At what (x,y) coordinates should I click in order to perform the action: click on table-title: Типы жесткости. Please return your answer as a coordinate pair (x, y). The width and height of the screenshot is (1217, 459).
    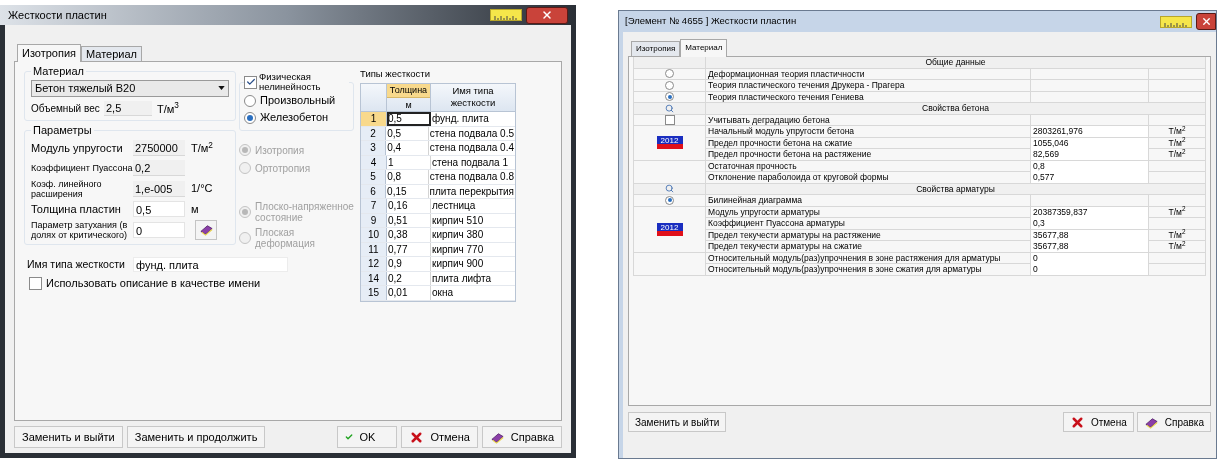
    Looking at the image, I should click on (395, 74).